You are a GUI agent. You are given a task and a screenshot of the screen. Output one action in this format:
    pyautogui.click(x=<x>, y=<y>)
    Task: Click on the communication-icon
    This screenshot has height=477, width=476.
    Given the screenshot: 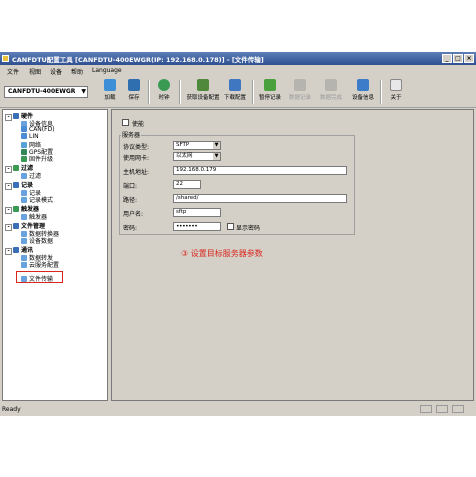 What is the action you would take?
    pyautogui.click(x=16, y=250)
    